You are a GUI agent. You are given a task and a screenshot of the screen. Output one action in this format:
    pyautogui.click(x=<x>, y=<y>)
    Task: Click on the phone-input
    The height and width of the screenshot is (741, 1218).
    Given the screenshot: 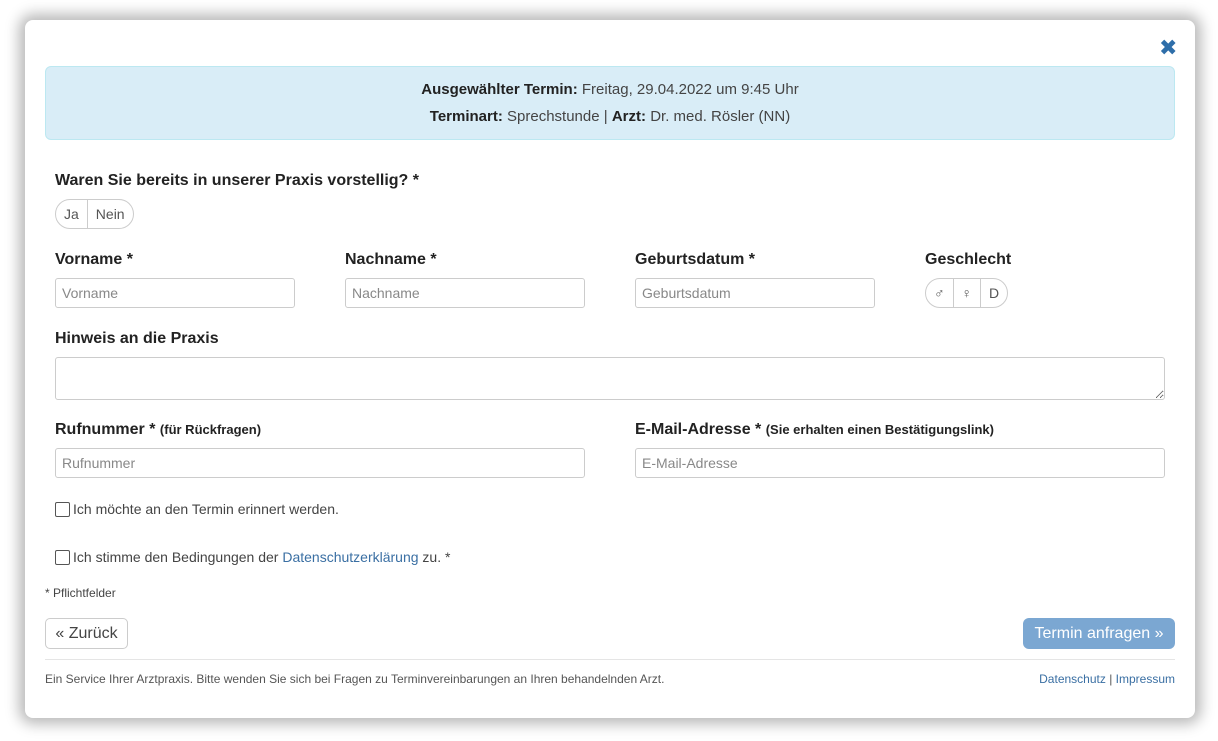 What is the action you would take?
    pyautogui.click(x=320, y=463)
    